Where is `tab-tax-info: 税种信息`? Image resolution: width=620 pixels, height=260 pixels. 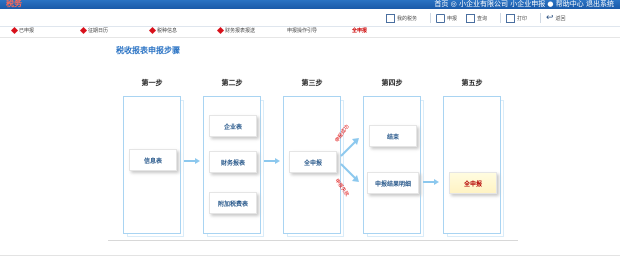 tab-tax-info: 税种信息 is located at coordinates (163, 30).